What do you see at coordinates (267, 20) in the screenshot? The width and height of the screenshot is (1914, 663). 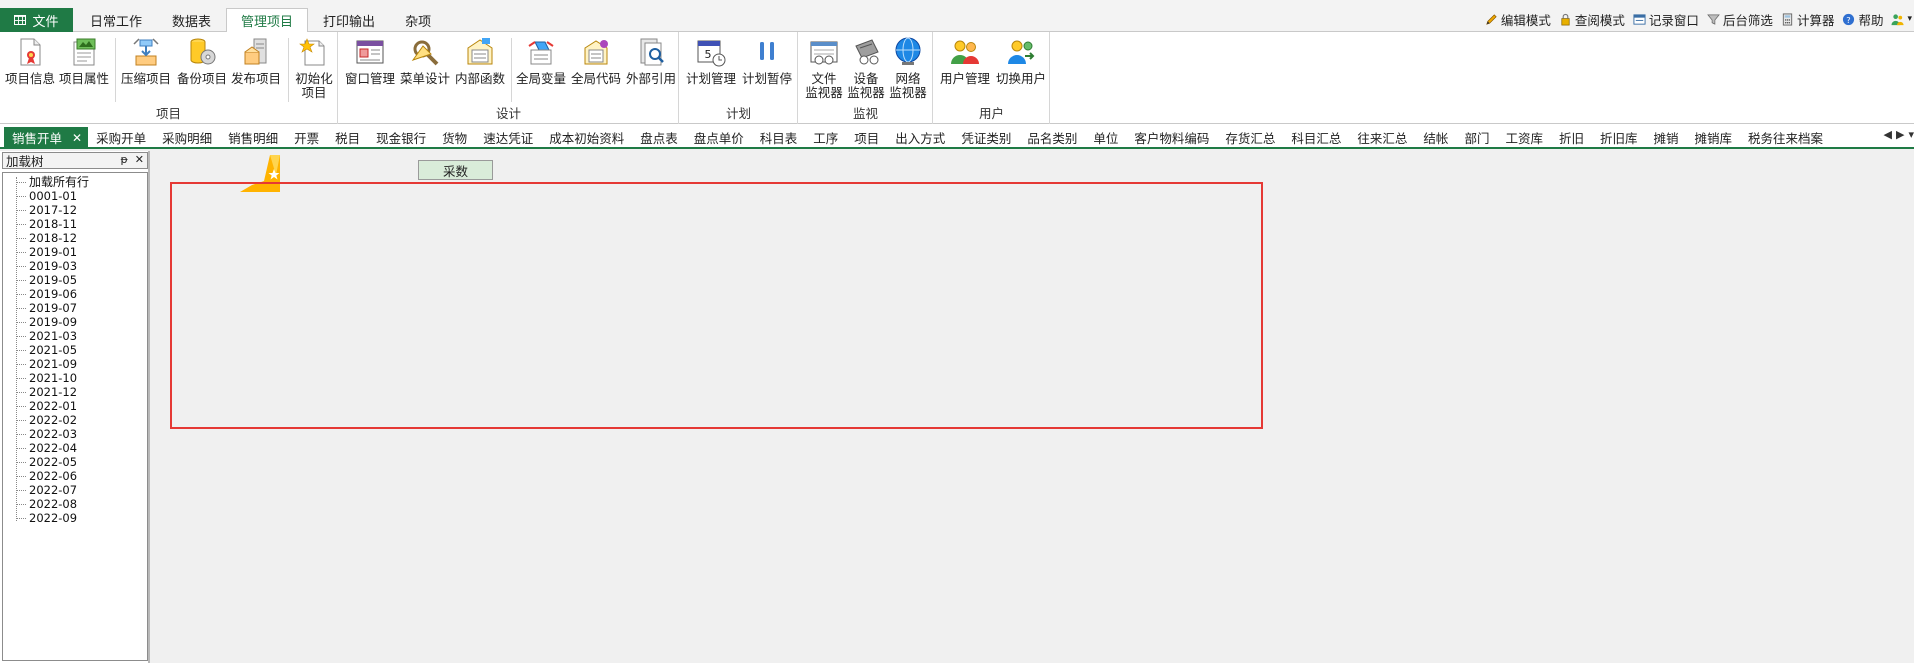 I see `menu-tab-manage-project: 管理项目` at bounding box center [267, 20].